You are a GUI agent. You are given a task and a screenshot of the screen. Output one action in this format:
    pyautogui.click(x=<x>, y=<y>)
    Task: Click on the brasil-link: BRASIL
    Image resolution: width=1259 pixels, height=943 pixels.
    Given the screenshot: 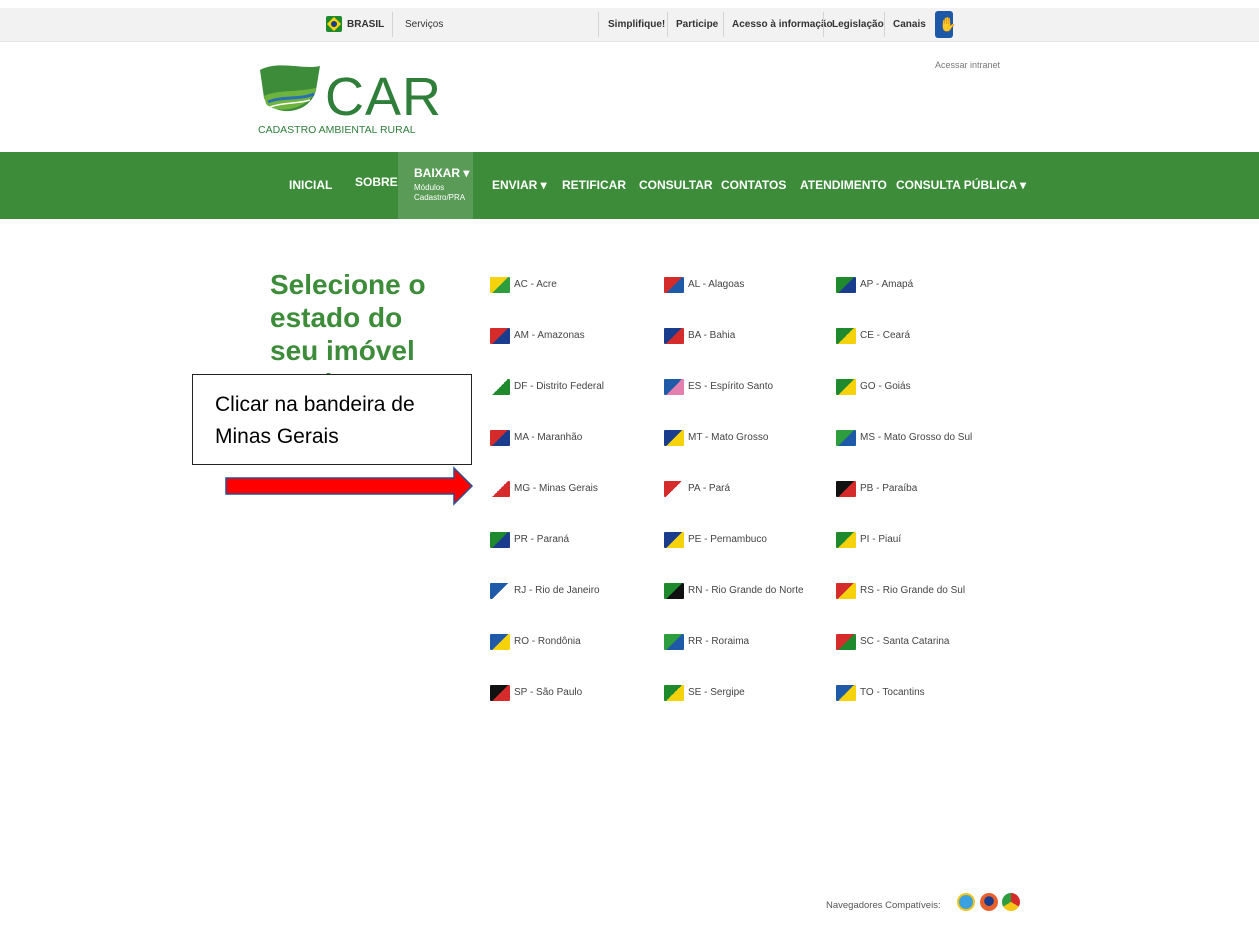 What is the action you would take?
    pyautogui.click(x=365, y=24)
    